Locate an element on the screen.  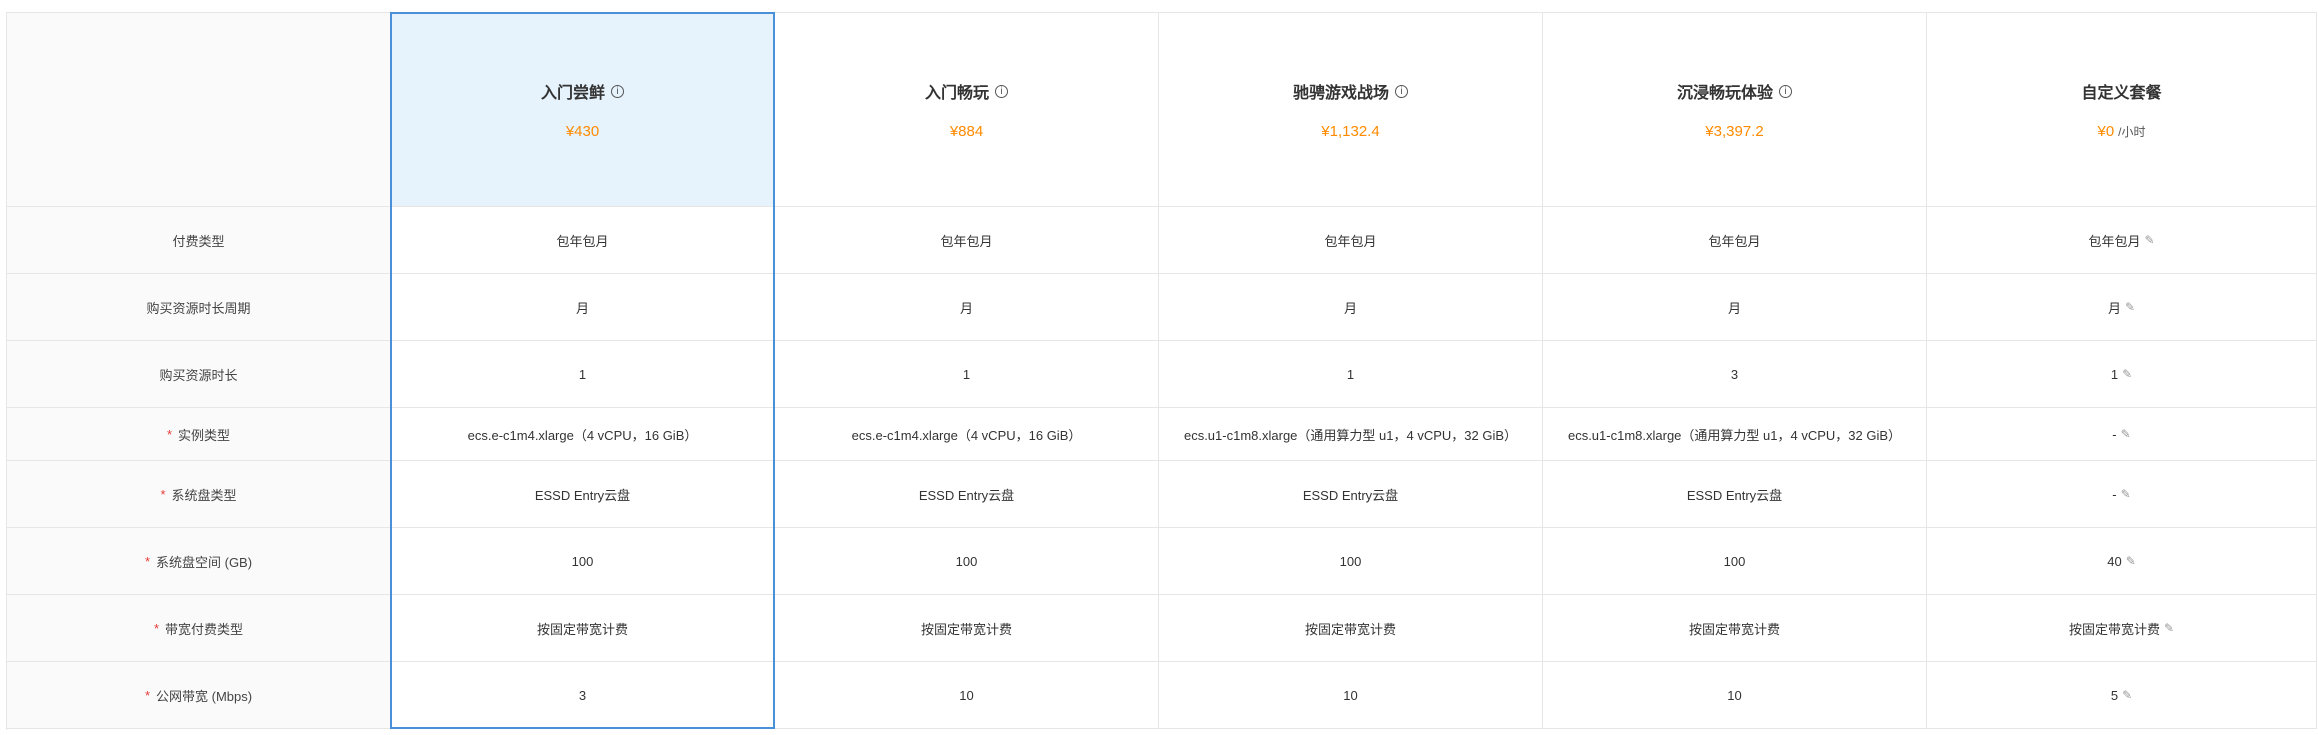
cell-value: - is located at coordinates (2114, 494).